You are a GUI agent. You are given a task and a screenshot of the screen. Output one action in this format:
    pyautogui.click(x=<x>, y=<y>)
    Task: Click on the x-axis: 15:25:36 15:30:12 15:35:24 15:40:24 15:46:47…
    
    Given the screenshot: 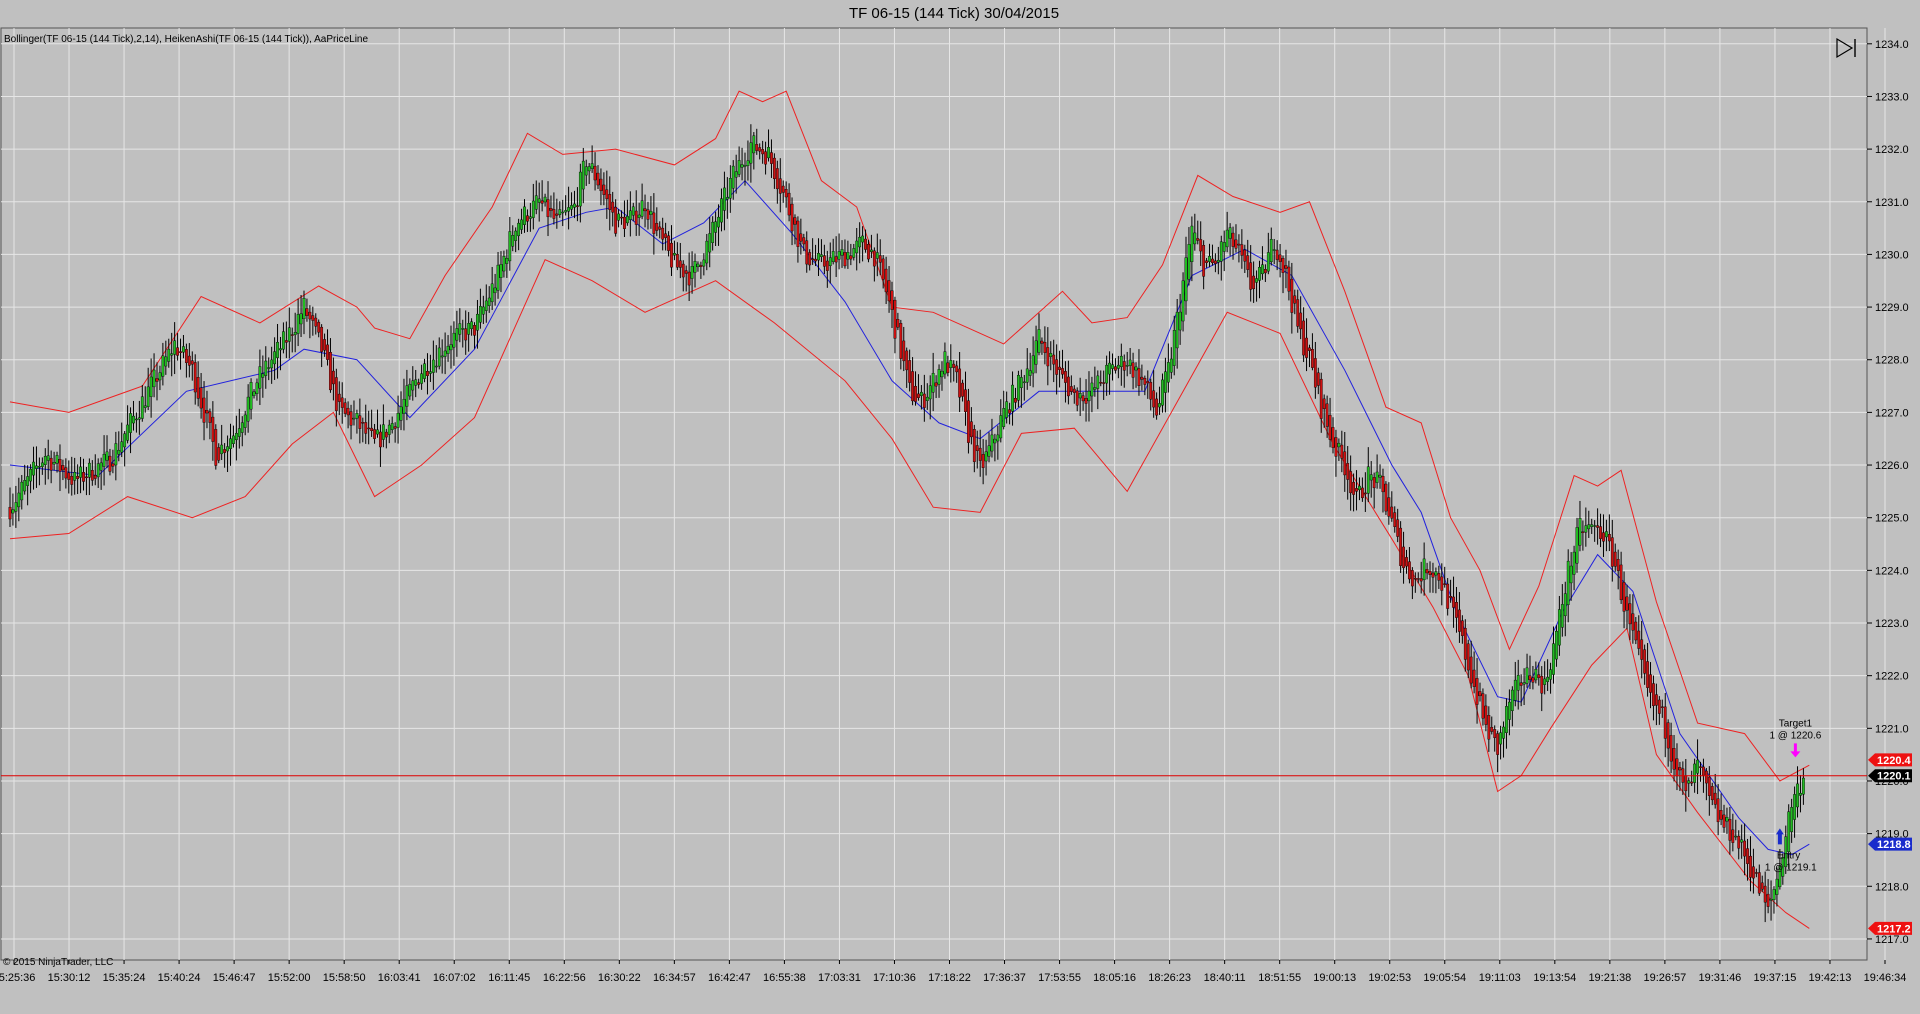 What is the action you would take?
    pyautogui.click(x=953, y=972)
    